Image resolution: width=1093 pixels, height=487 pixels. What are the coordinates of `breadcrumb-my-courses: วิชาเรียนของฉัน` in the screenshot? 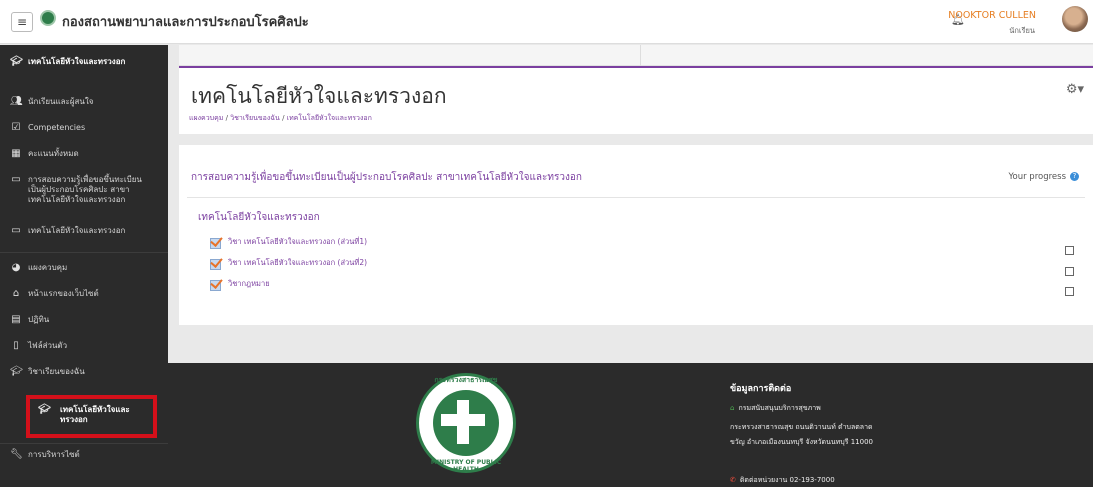 It's located at (255, 118).